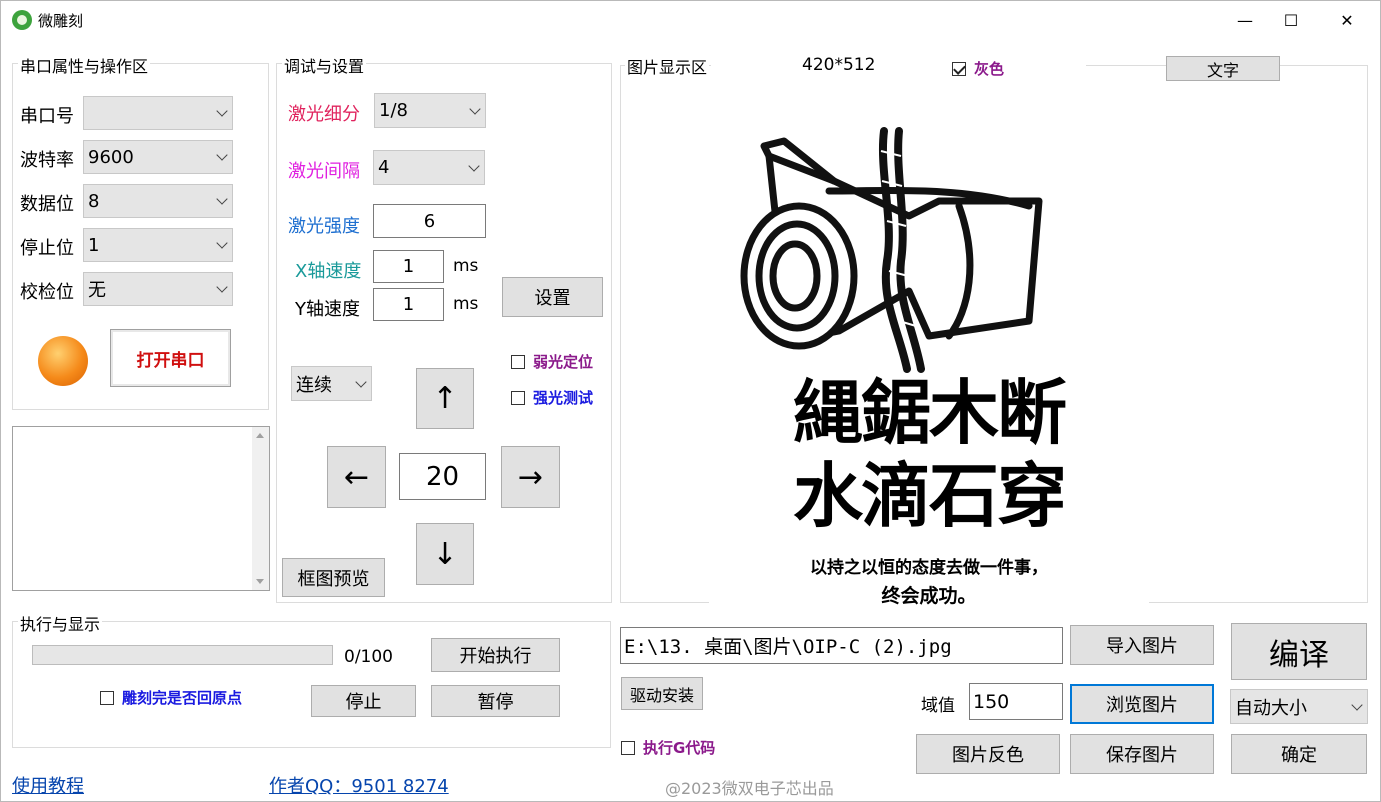 The width and height of the screenshot is (1381, 802). I want to click on y-speed-unit: ms, so click(466, 304).